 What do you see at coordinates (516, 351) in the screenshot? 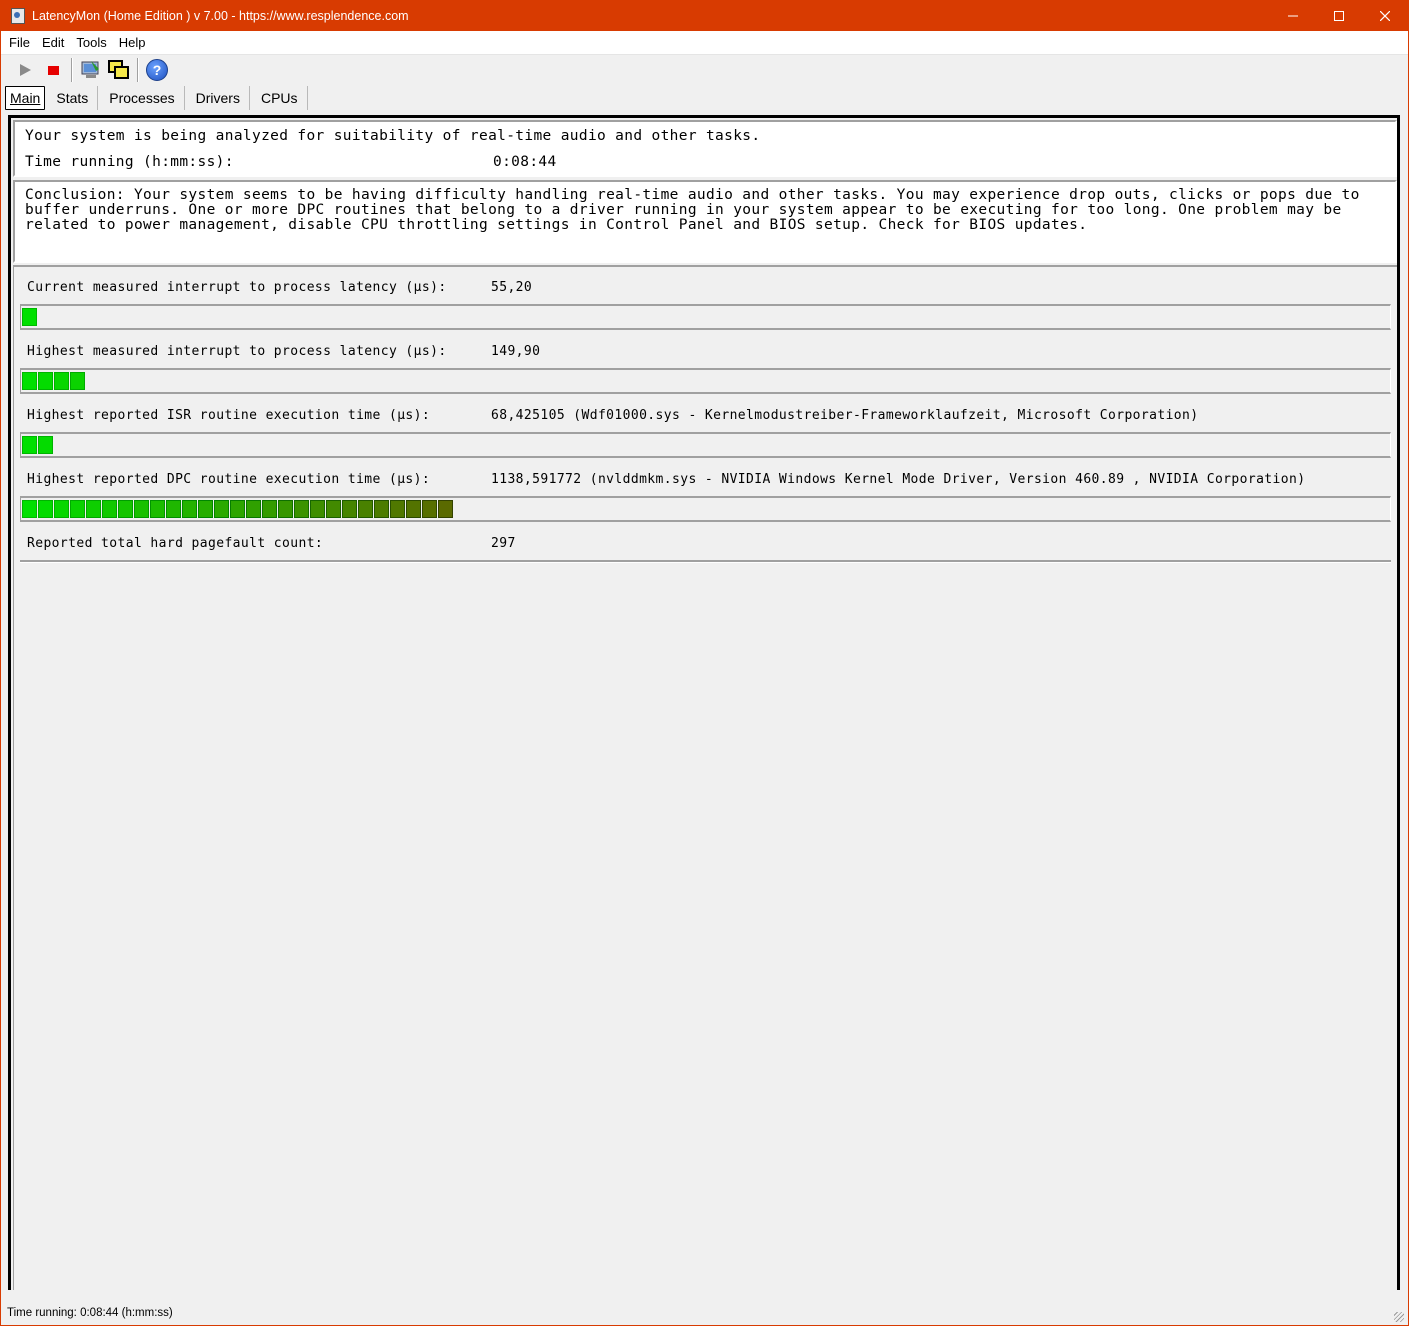
I see `highest-latency-value: 149,90` at bounding box center [516, 351].